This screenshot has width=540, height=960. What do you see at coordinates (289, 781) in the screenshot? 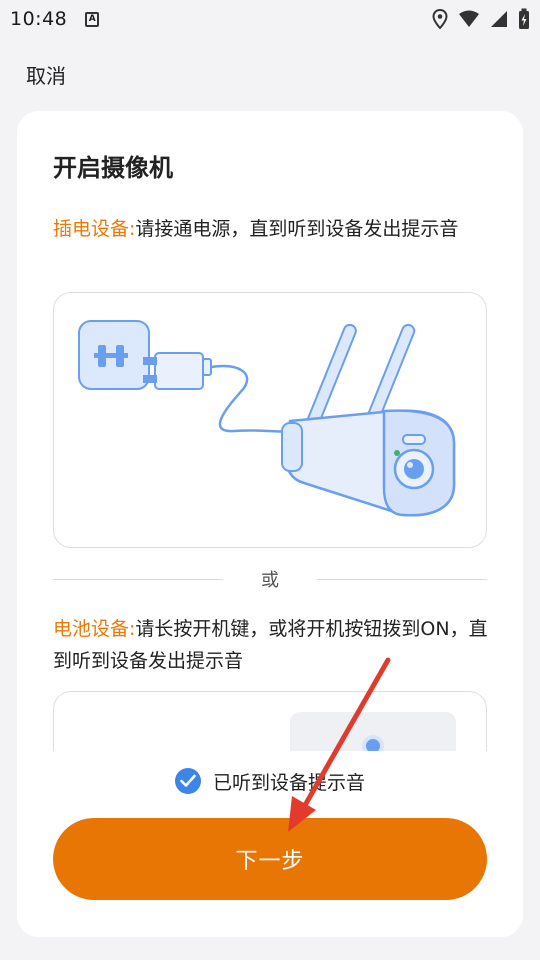
I see `heard-prompt-label: 已听到设备提示音` at bounding box center [289, 781].